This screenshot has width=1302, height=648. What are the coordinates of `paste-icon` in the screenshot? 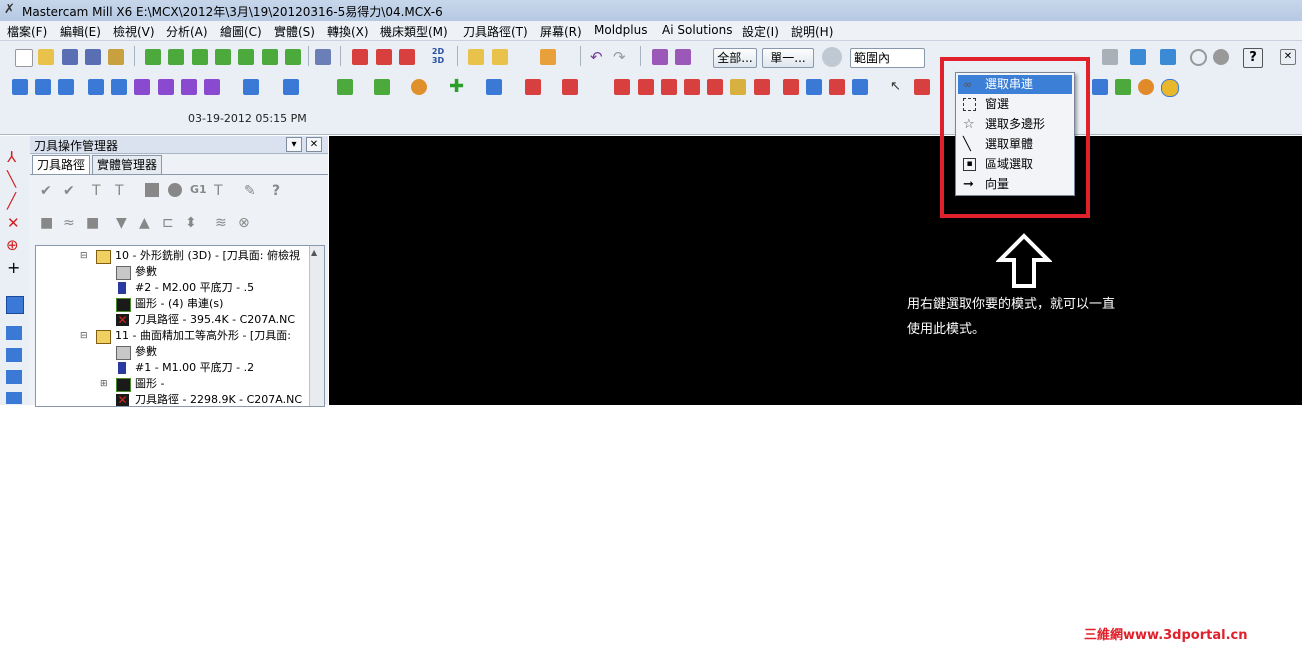 It's located at (683, 57).